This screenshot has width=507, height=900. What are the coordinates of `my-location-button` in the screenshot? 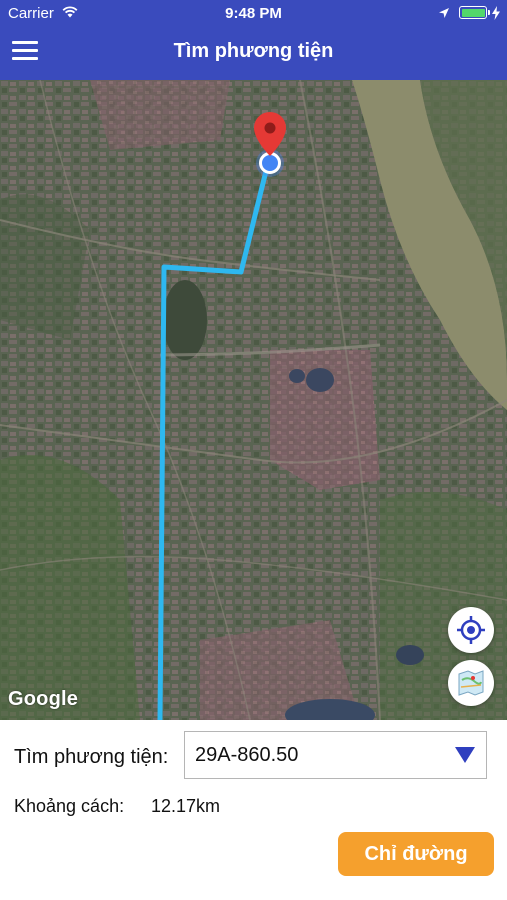 It's located at (471, 630).